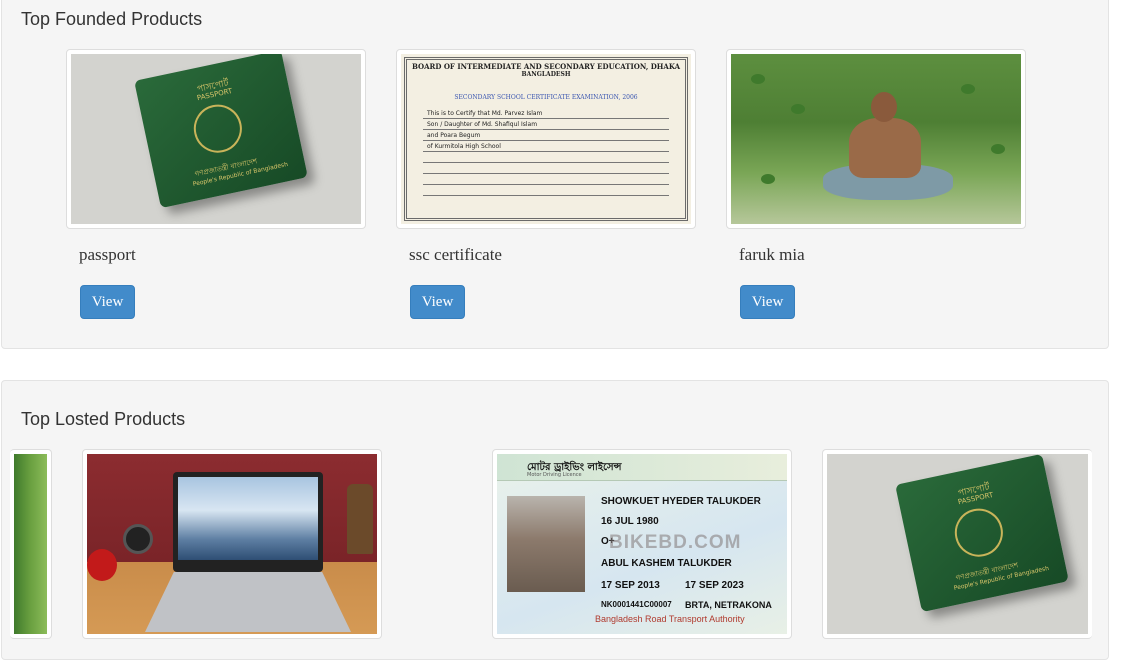  Describe the element at coordinates (102, 565) in the screenshot. I see `apple-shape` at that location.